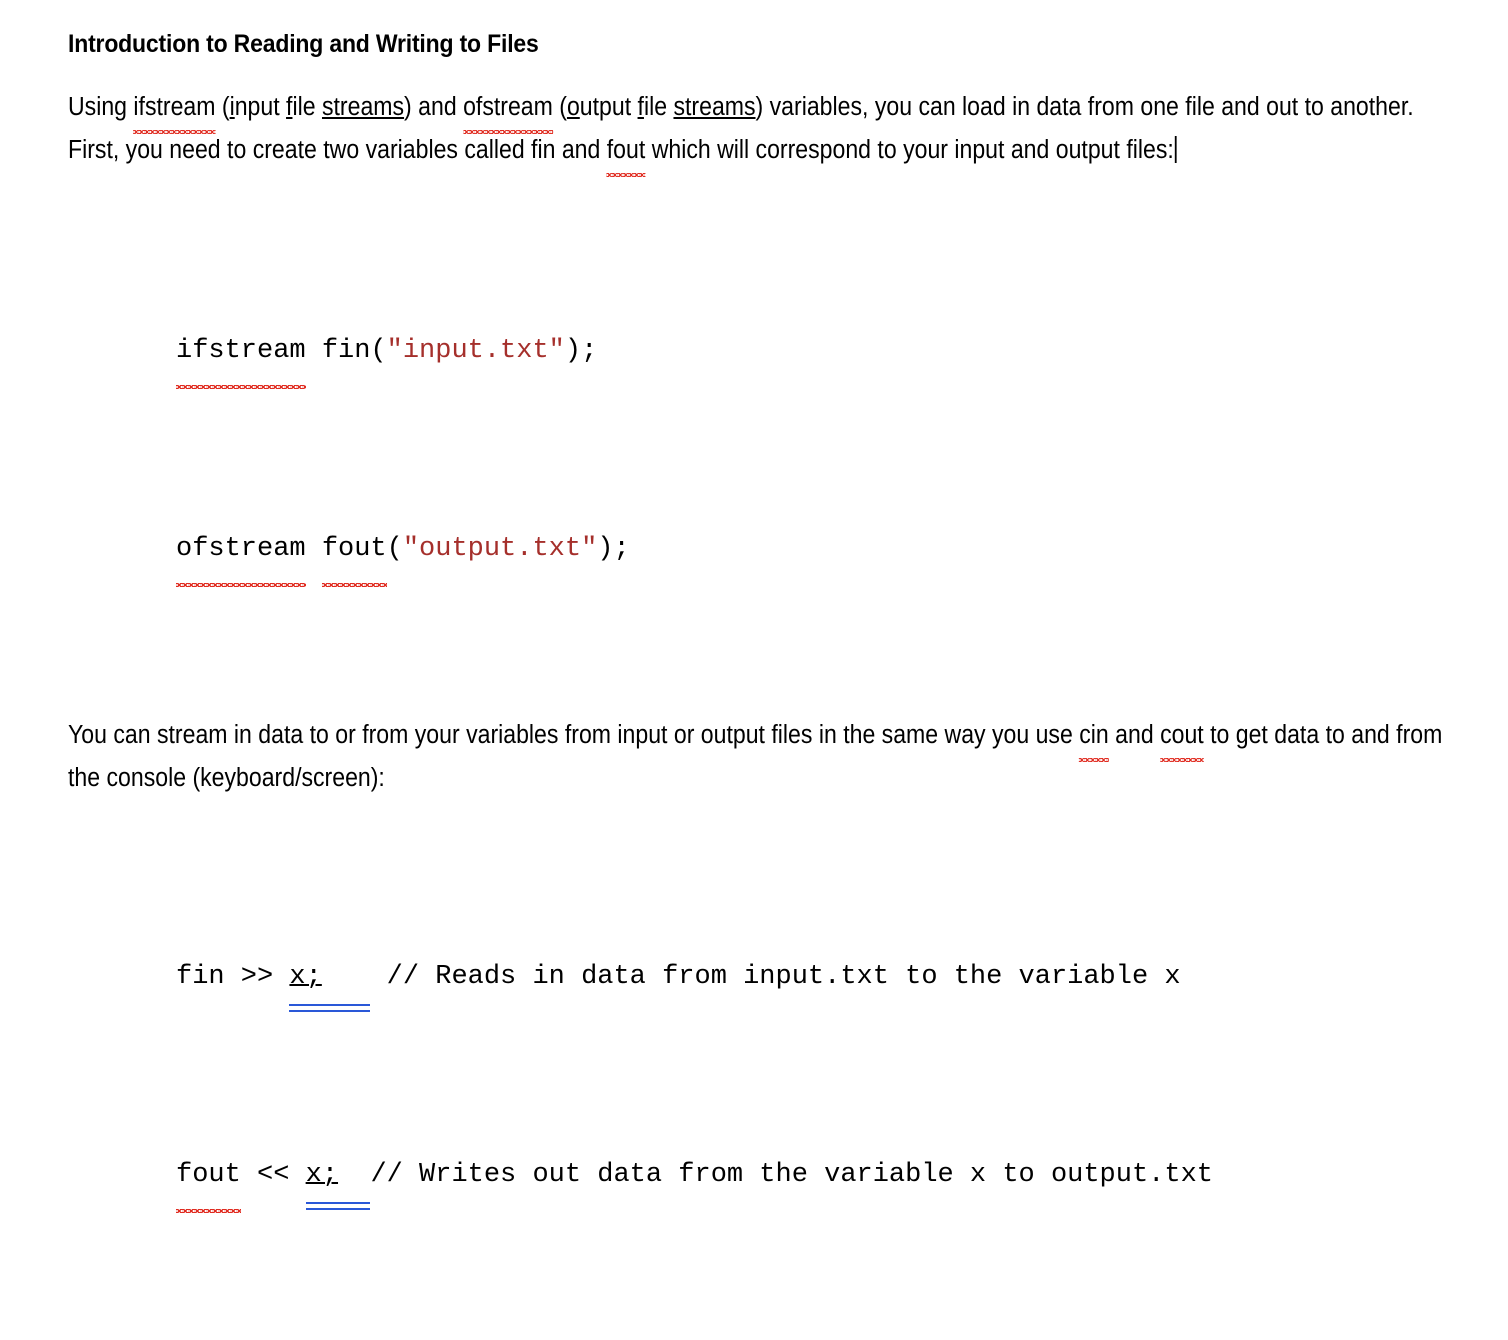 The image size is (1508, 1340). What do you see at coordinates (475, 351) in the screenshot?
I see `string-literal: "input.txt"` at bounding box center [475, 351].